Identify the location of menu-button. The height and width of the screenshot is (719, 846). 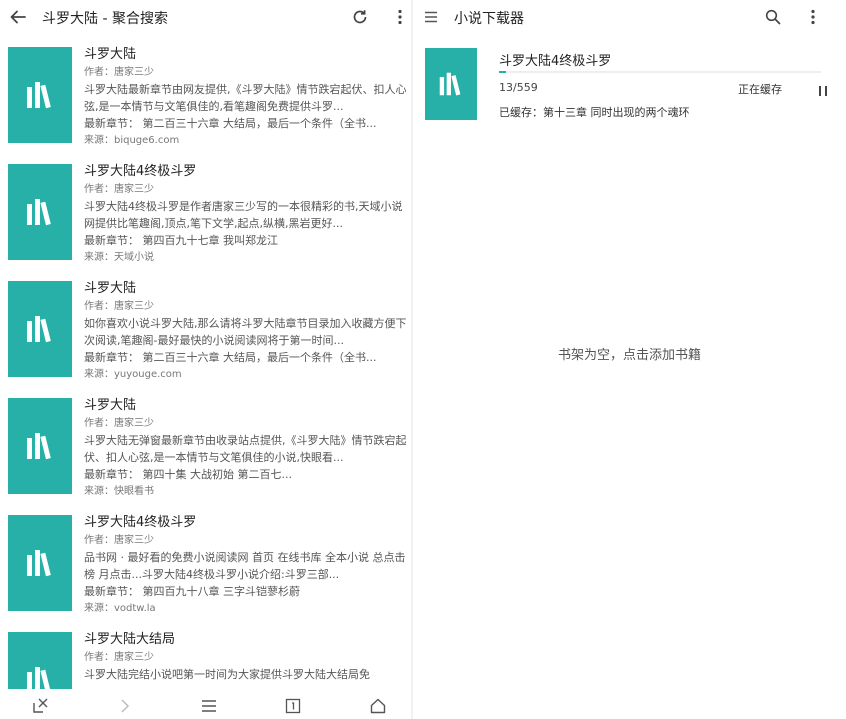
(209, 705).